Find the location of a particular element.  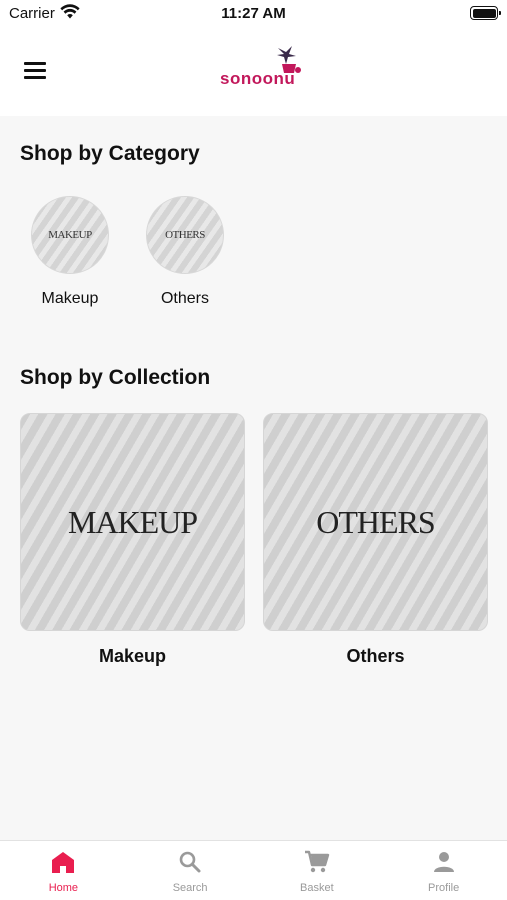

brand-name: sonoonu is located at coordinates (258, 78).